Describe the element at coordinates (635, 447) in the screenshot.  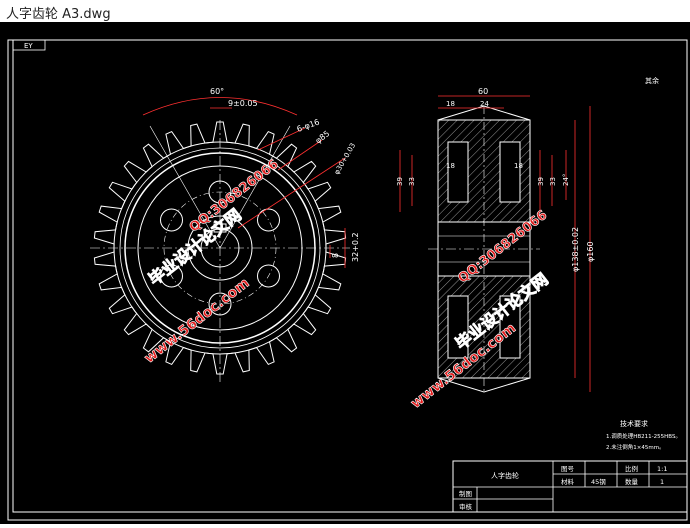
I see `tech-req-line2: 2.未注倒角1×45mm。` at that location.